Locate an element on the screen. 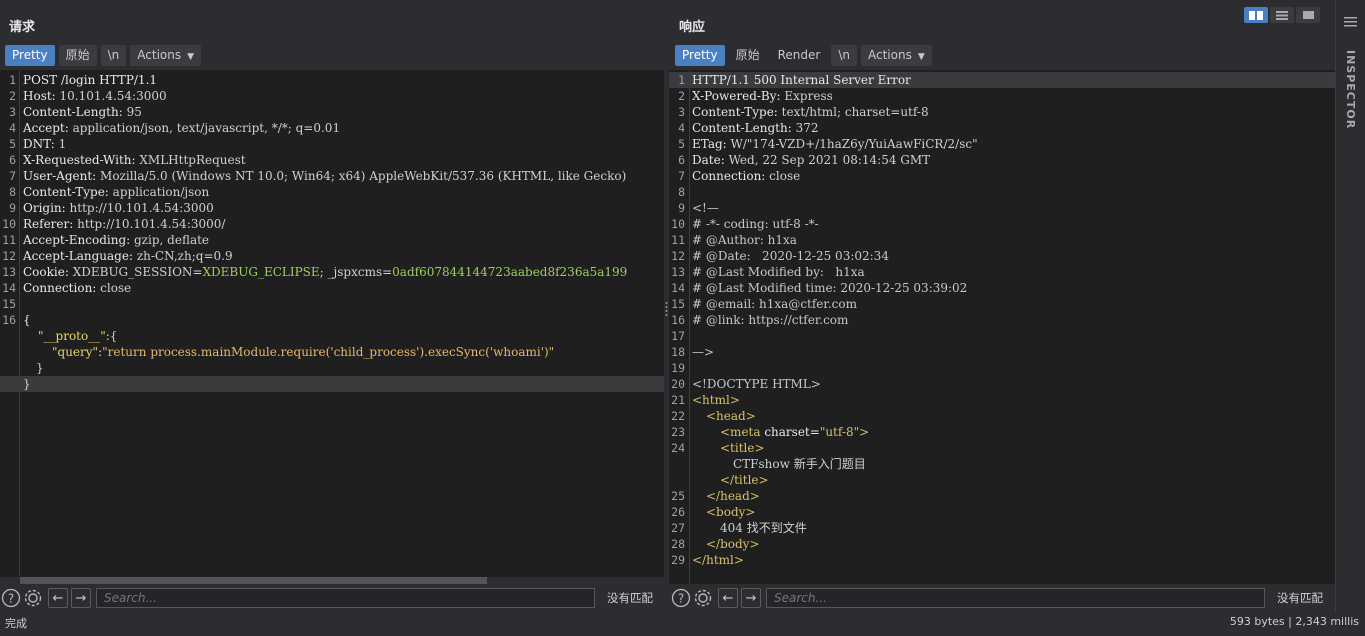  header-name: Content-Type: is located at coordinates (66, 192).